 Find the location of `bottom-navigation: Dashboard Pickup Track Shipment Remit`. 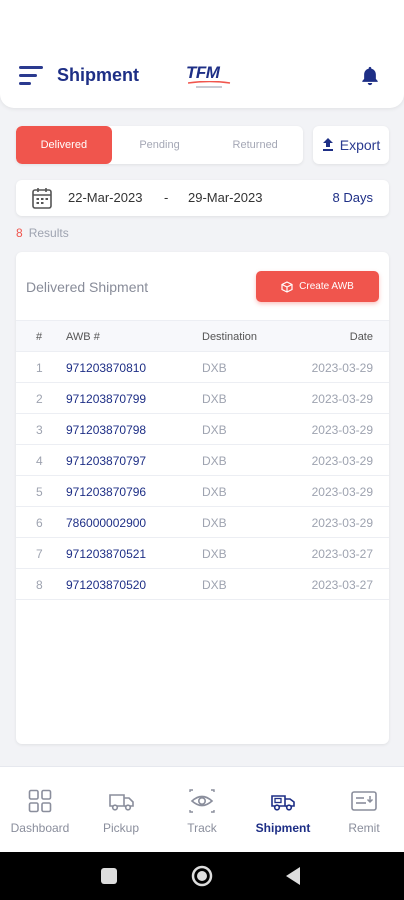

bottom-navigation: Dashboard Pickup Track Shipment Remit is located at coordinates (202, 809).